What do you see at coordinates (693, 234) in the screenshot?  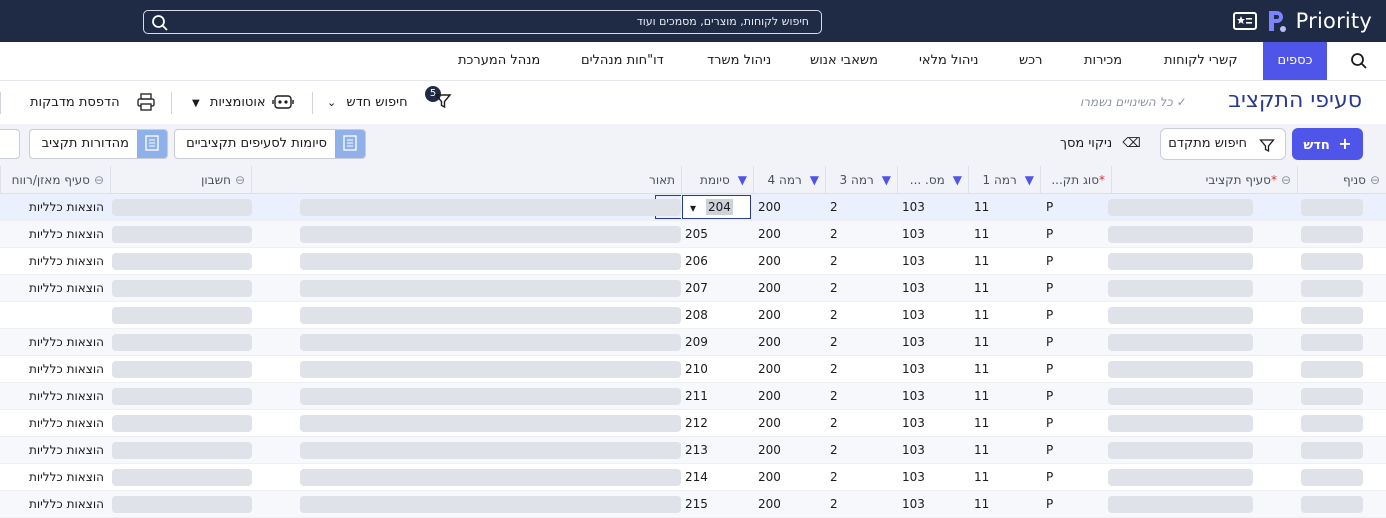 I see `table-row: P 11 103 2 200 205 הוצאות כלליות` at bounding box center [693, 234].